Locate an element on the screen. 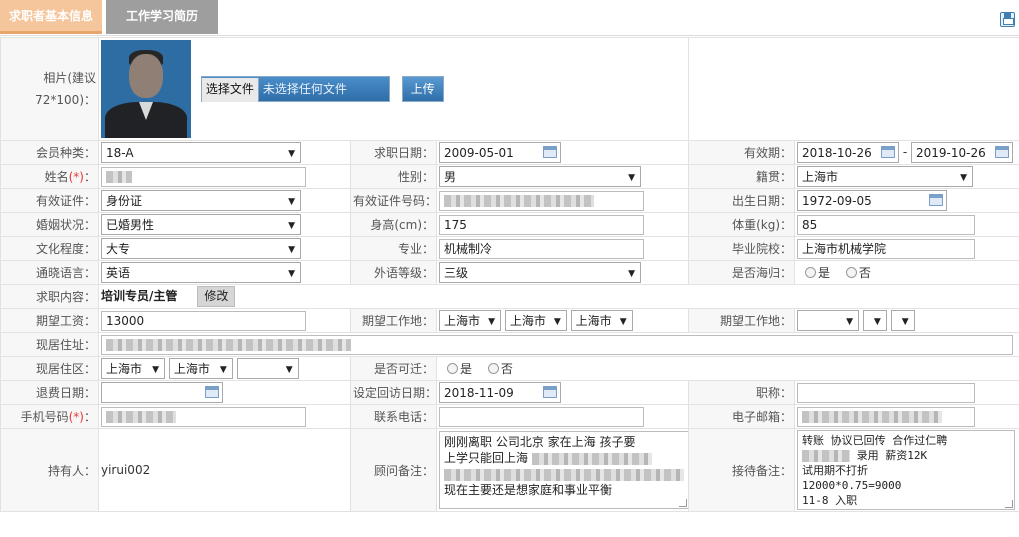  validity-label: 有效期： is located at coordinates (742, 152).